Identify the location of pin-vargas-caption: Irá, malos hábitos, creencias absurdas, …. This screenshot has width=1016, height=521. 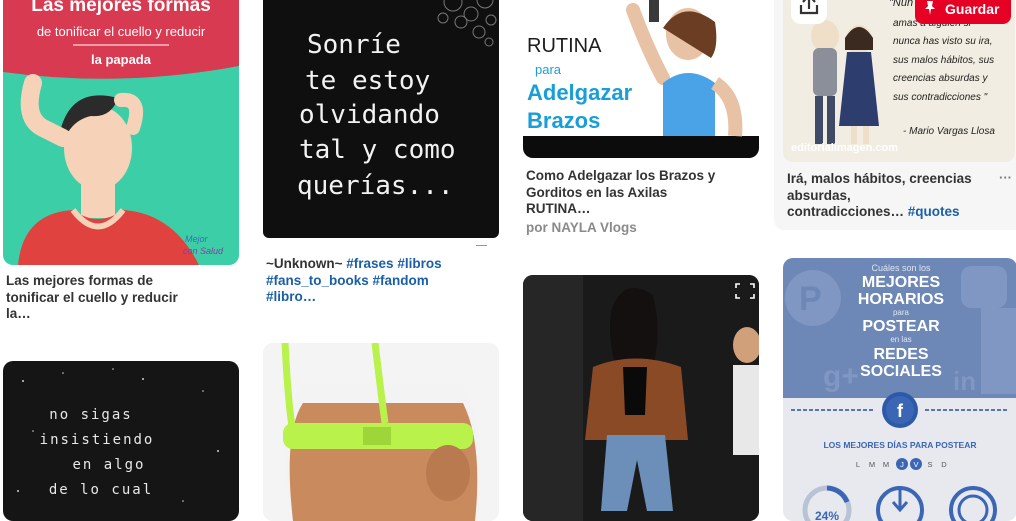
(893, 196).